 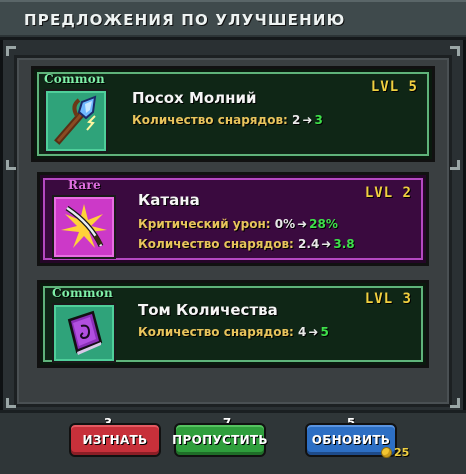 I want to click on skip-button: ПРОПУСТИТЬ, so click(x=220, y=440).